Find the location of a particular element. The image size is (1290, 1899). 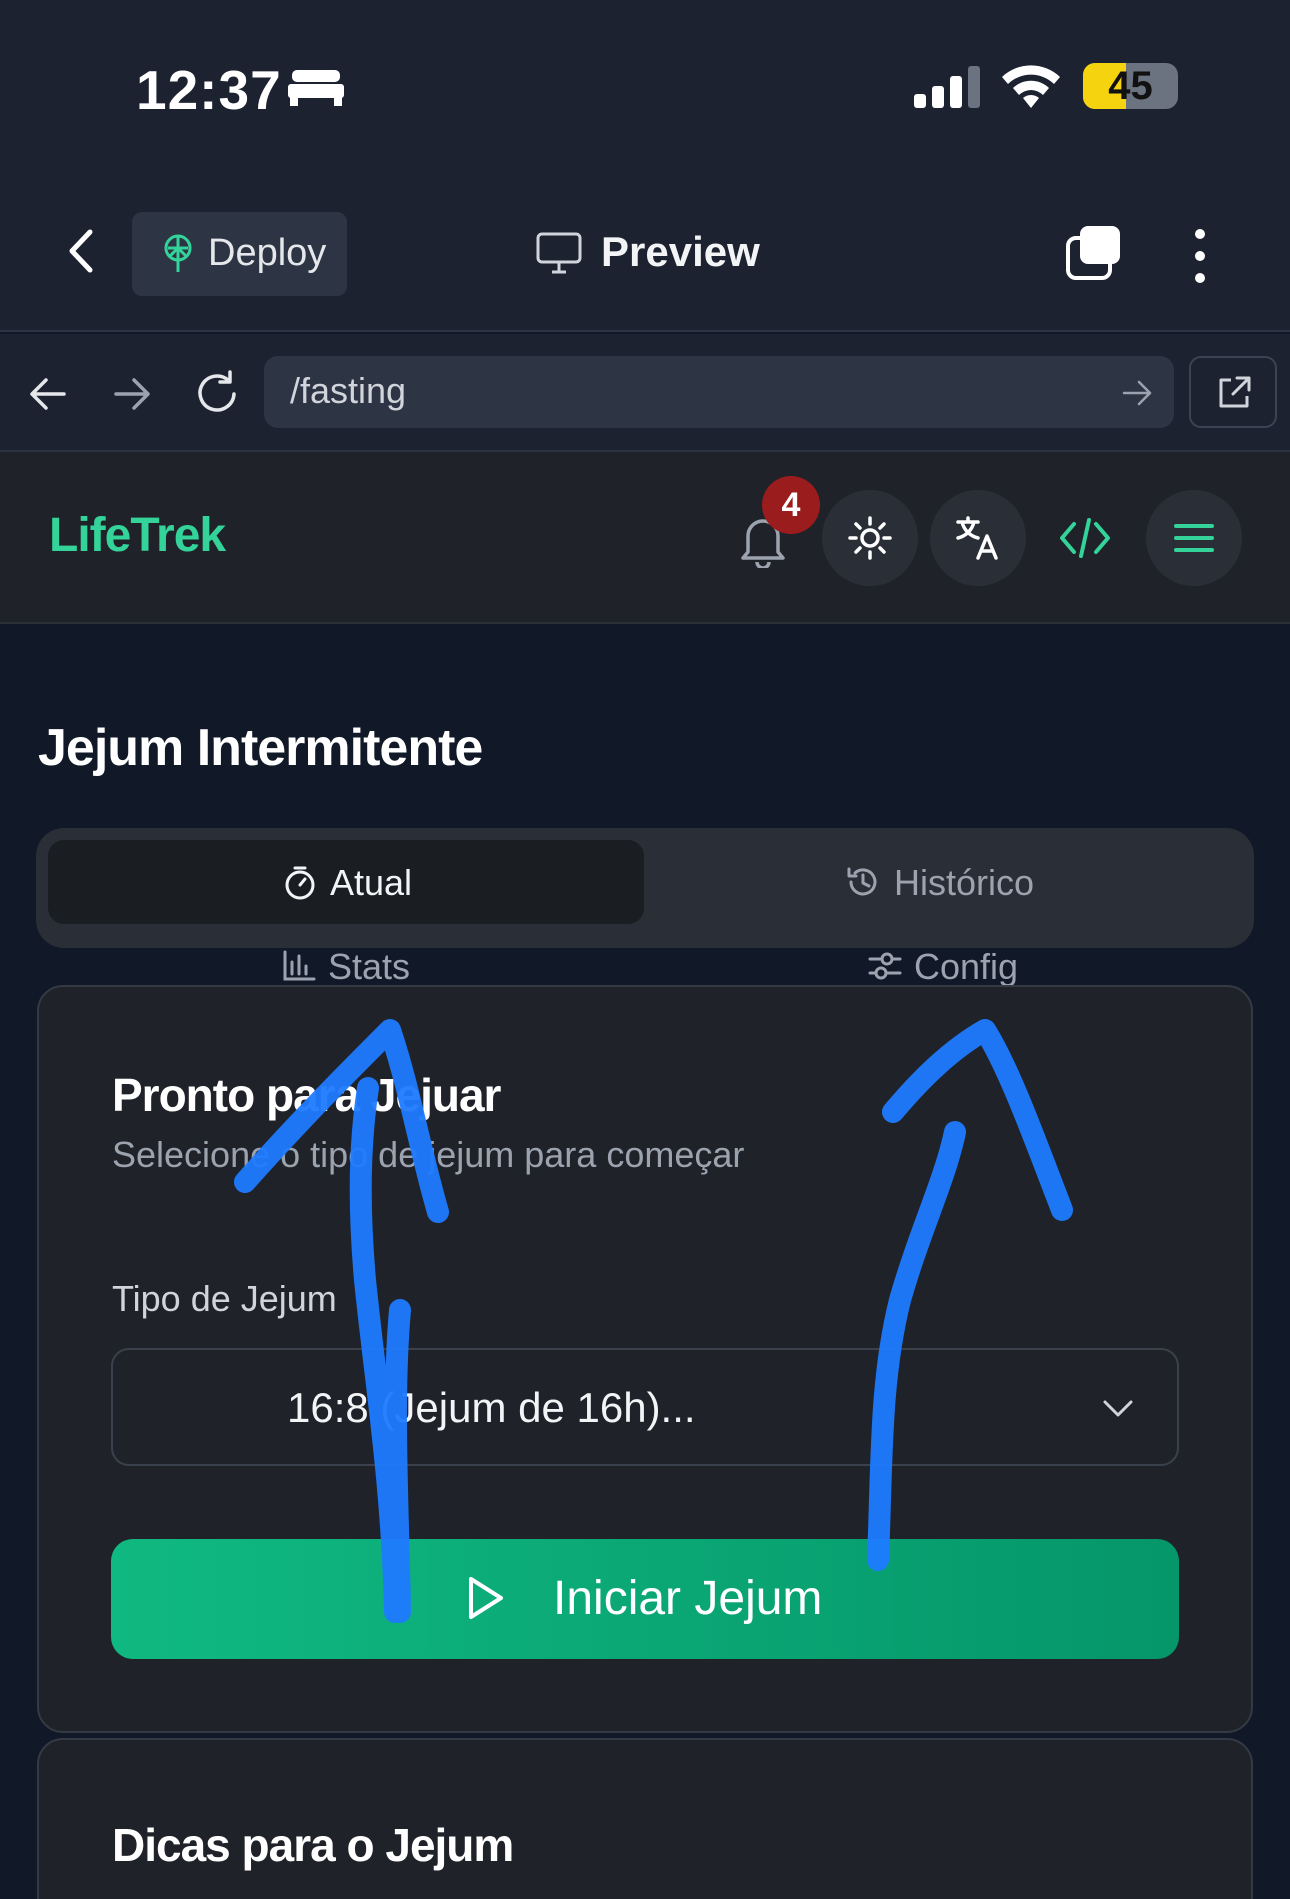

chevron-down-icon is located at coordinates (1118, 1408).